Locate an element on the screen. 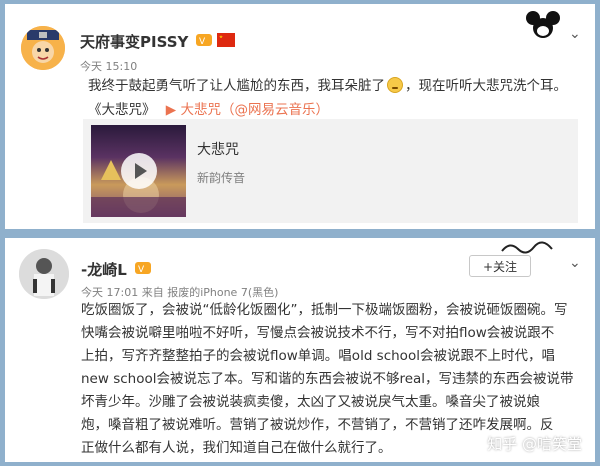 This screenshot has height=466, width=600. username-2: -龙崎L is located at coordinates (104, 269).